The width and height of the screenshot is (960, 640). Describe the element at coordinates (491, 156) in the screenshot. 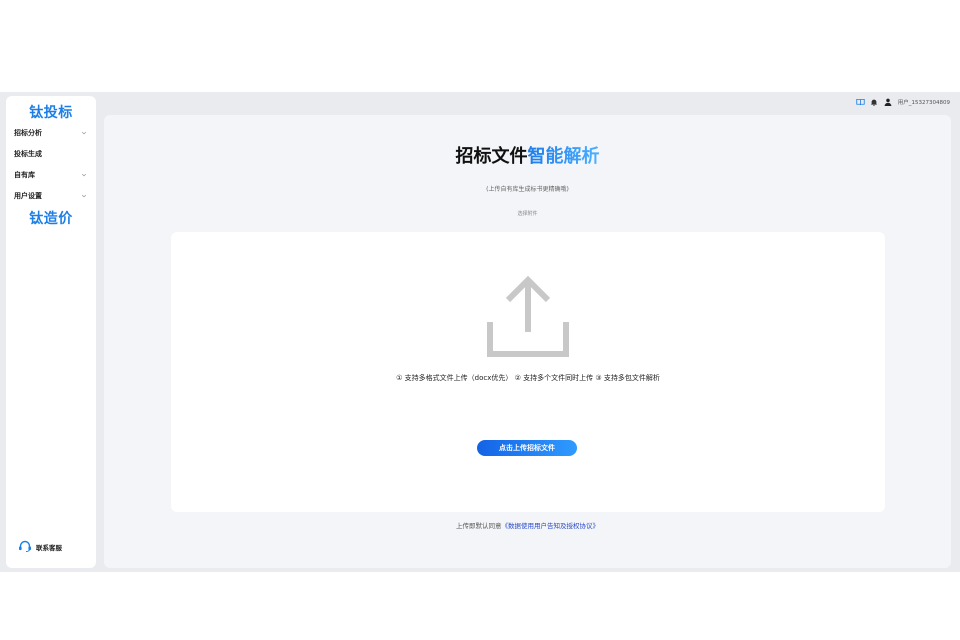

I see `title-plain: 招标文件` at that location.